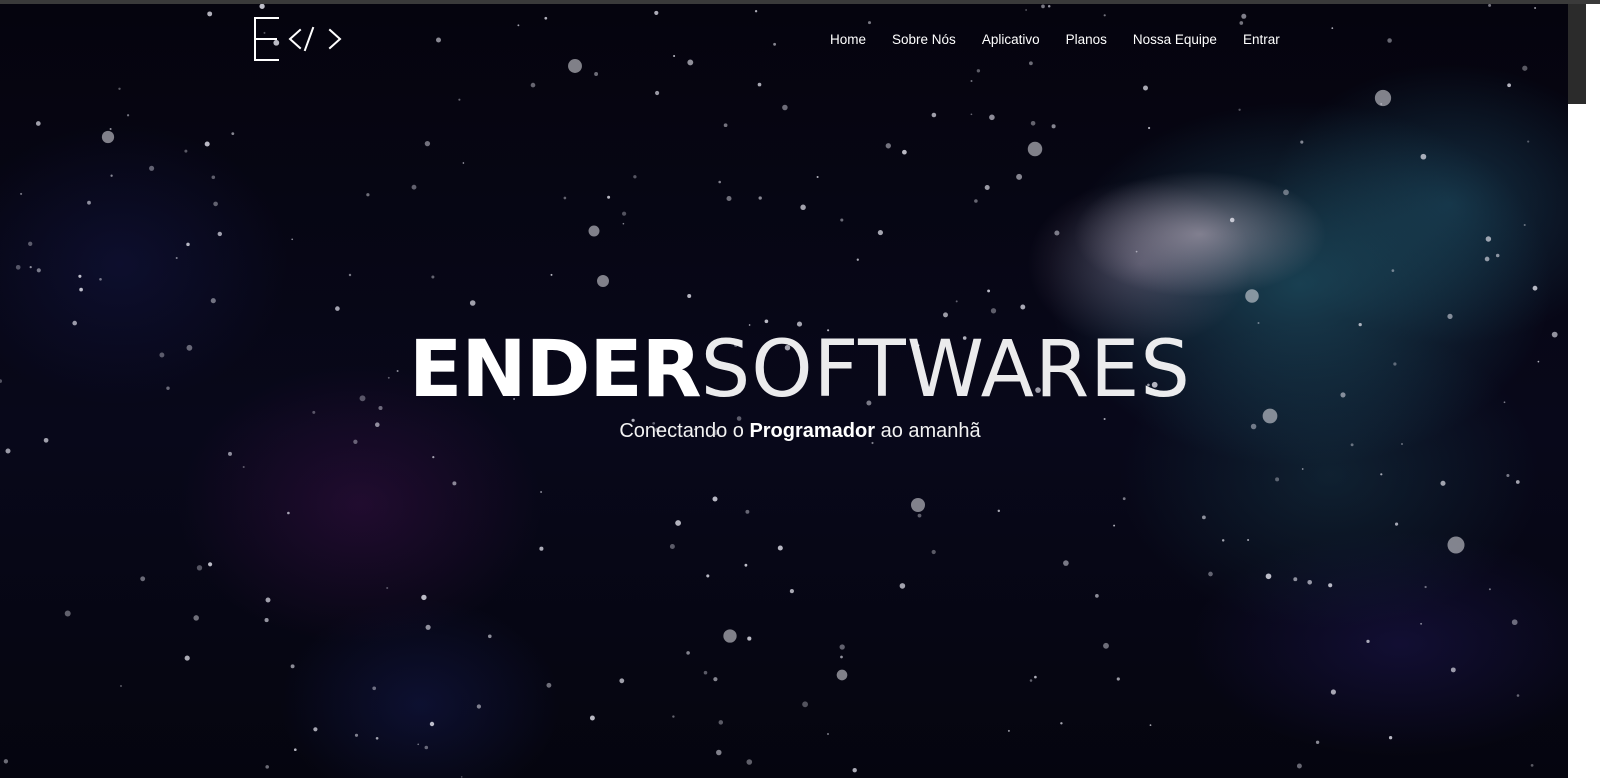 This screenshot has height=778, width=1600. Describe the element at coordinates (1086, 40) in the screenshot. I see `nav-planos-link: Planos` at that location.